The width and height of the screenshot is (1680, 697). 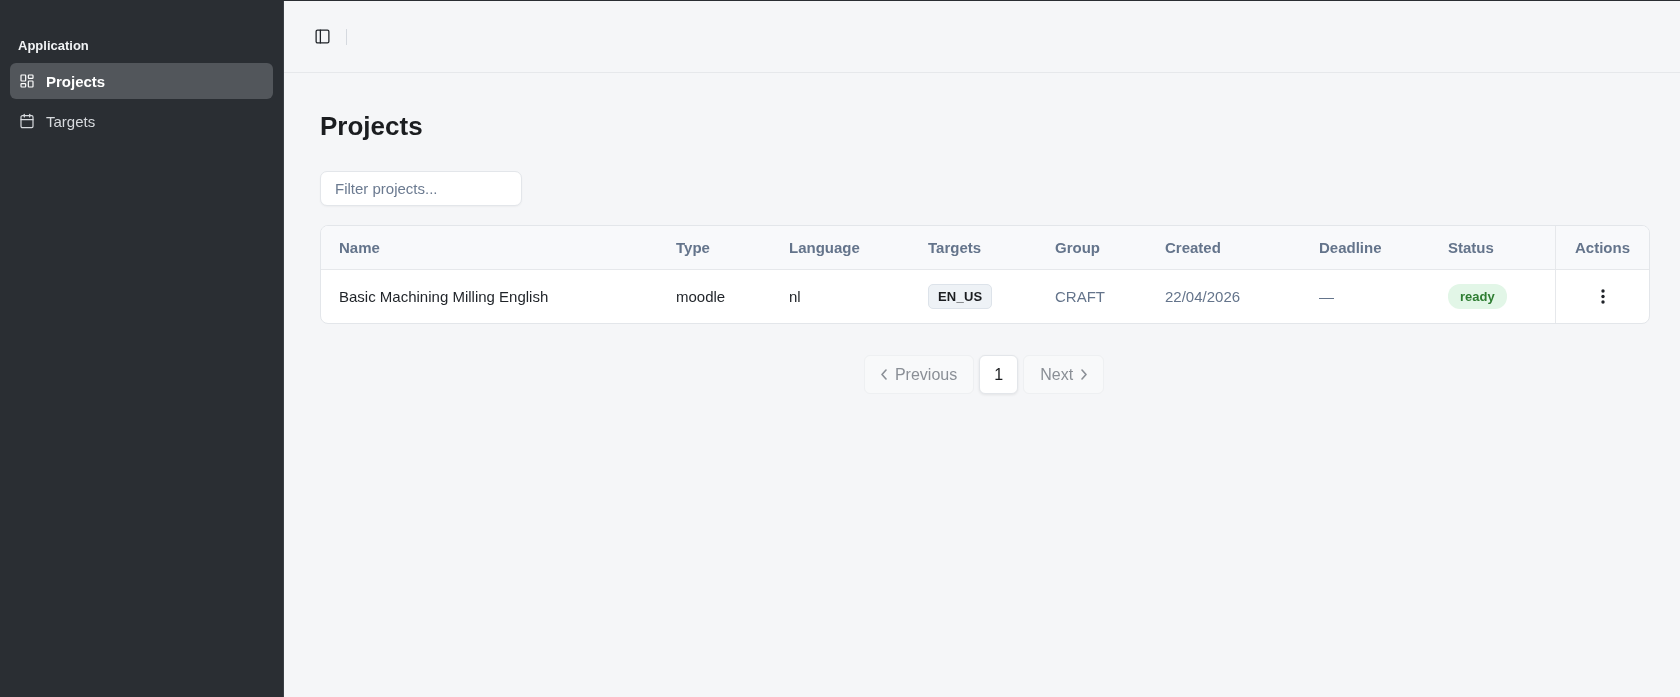 I want to click on sidebar-item: Projects, so click(x=141, y=81).